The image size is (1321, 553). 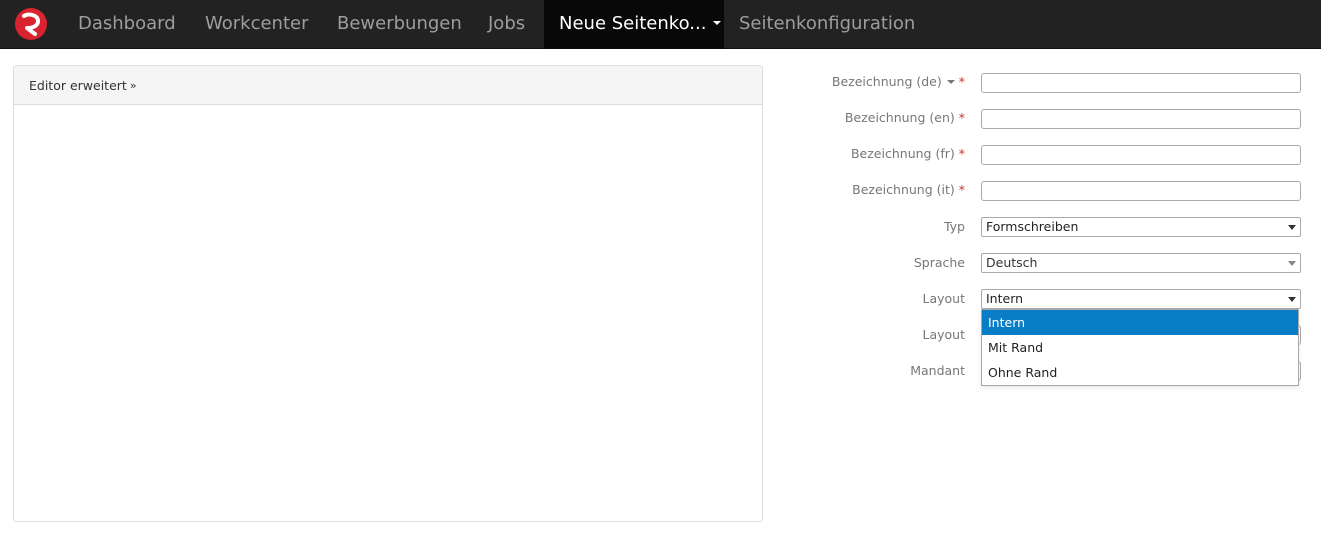 What do you see at coordinates (899, 117) in the screenshot?
I see `label-text: Bezeichnung (en)` at bounding box center [899, 117].